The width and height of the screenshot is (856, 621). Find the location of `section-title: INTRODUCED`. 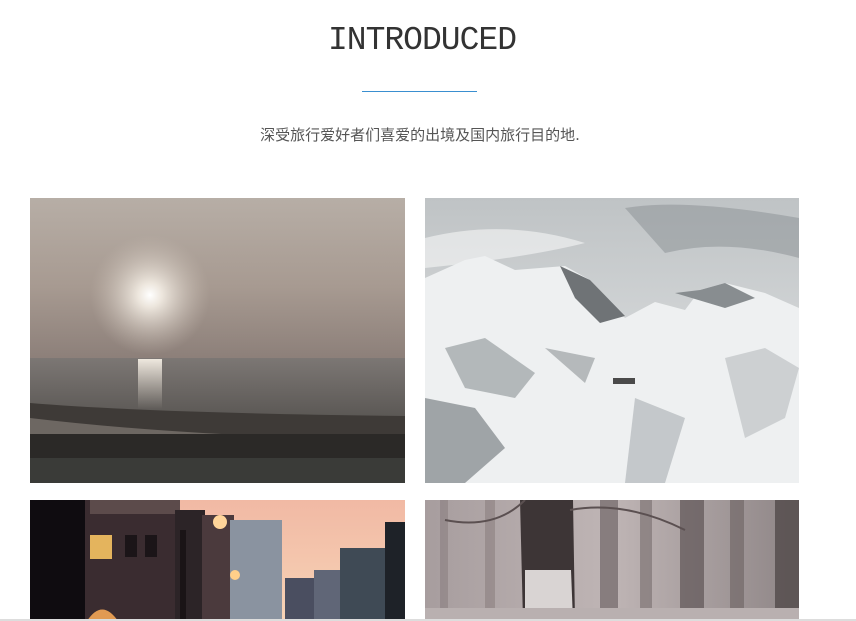

section-title: INTRODUCED is located at coordinates (422, 40).